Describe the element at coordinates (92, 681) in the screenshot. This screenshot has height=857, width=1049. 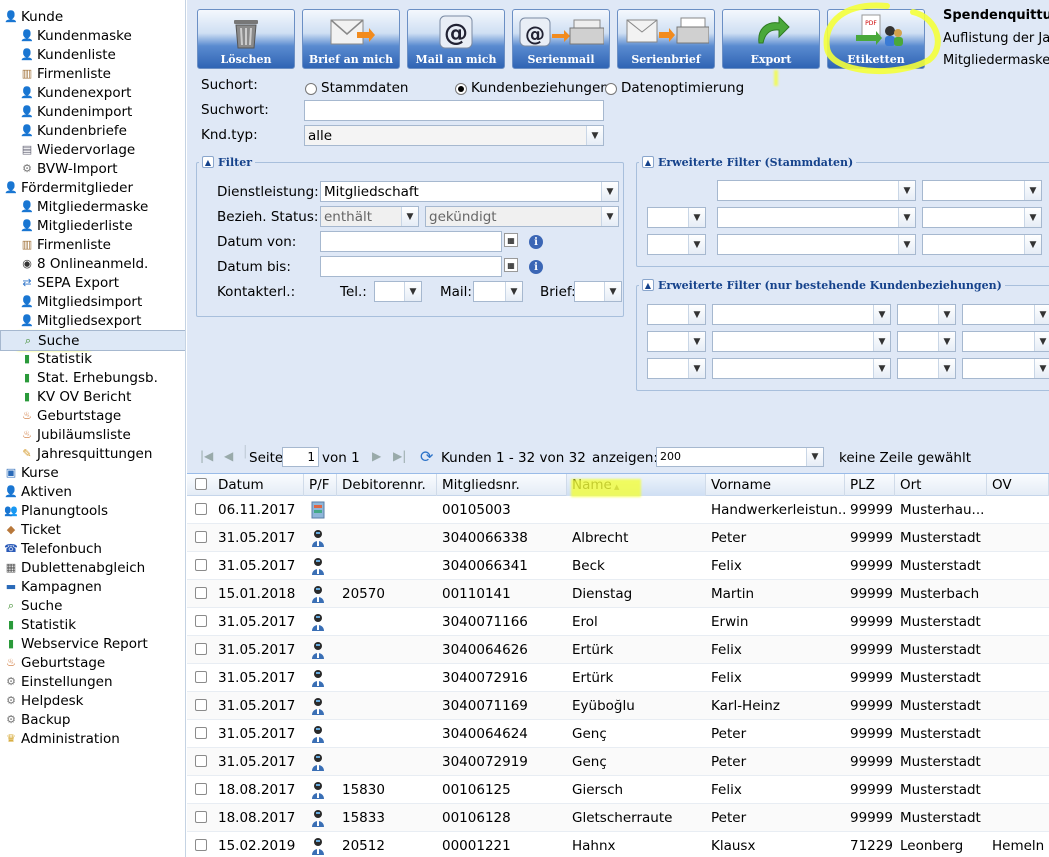
I see `sidebar-item-einstellungen: ⚙ Einstellungen` at that location.